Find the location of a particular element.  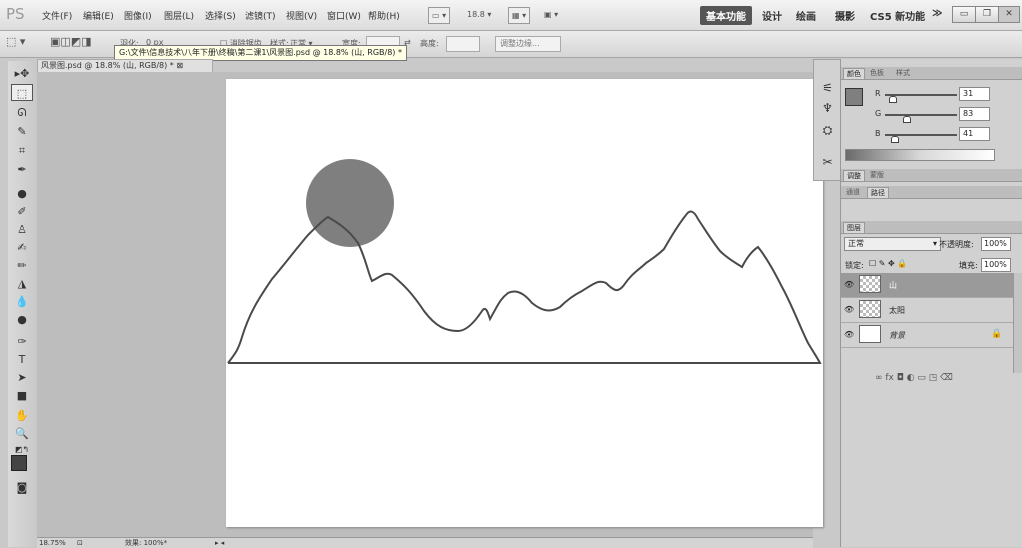

history-brush-tool-icon: ✍ is located at coordinates (22, 247).